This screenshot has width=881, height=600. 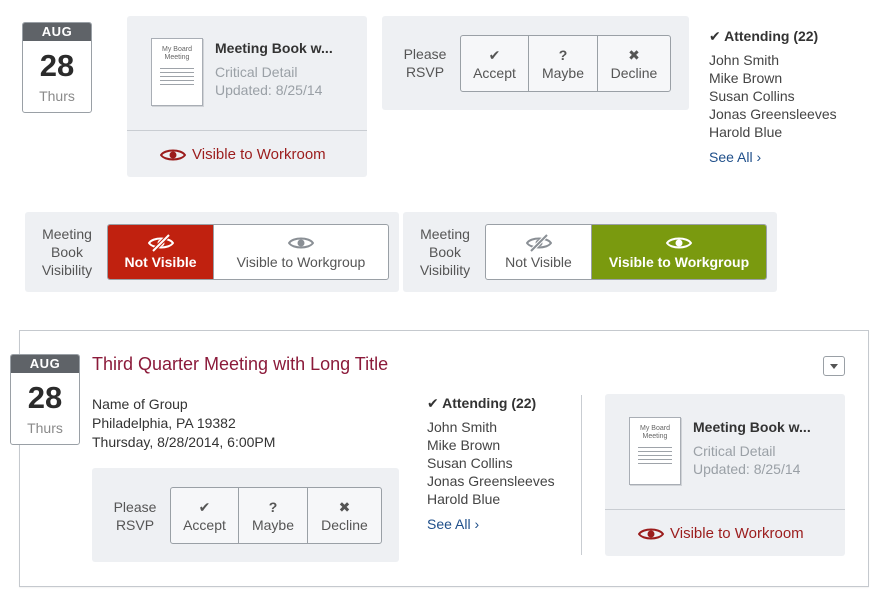 What do you see at coordinates (184, 442) in the screenshot?
I see `meeting-datetime: Thursday, 8/28/2014, 6:00PM` at bounding box center [184, 442].